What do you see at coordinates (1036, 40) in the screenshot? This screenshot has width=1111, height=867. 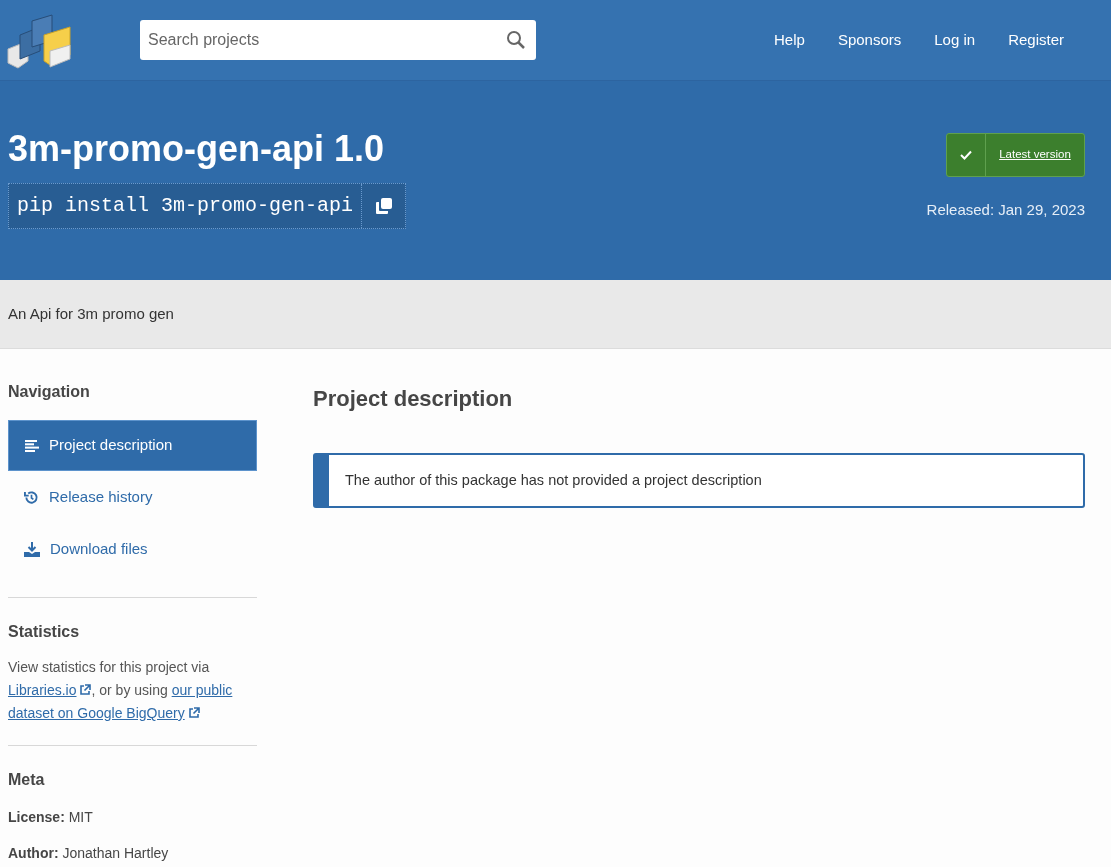 I see `nav-link: Register` at bounding box center [1036, 40].